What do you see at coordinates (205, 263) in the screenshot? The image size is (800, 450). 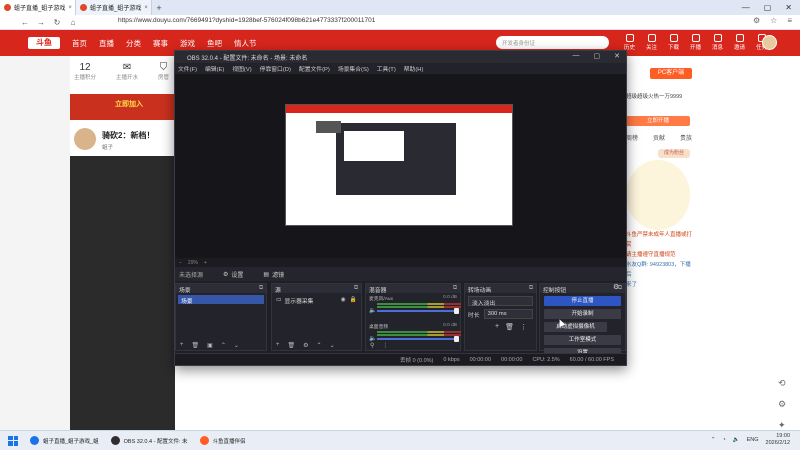 I see `zoom-in-icon: +` at bounding box center [205, 263].